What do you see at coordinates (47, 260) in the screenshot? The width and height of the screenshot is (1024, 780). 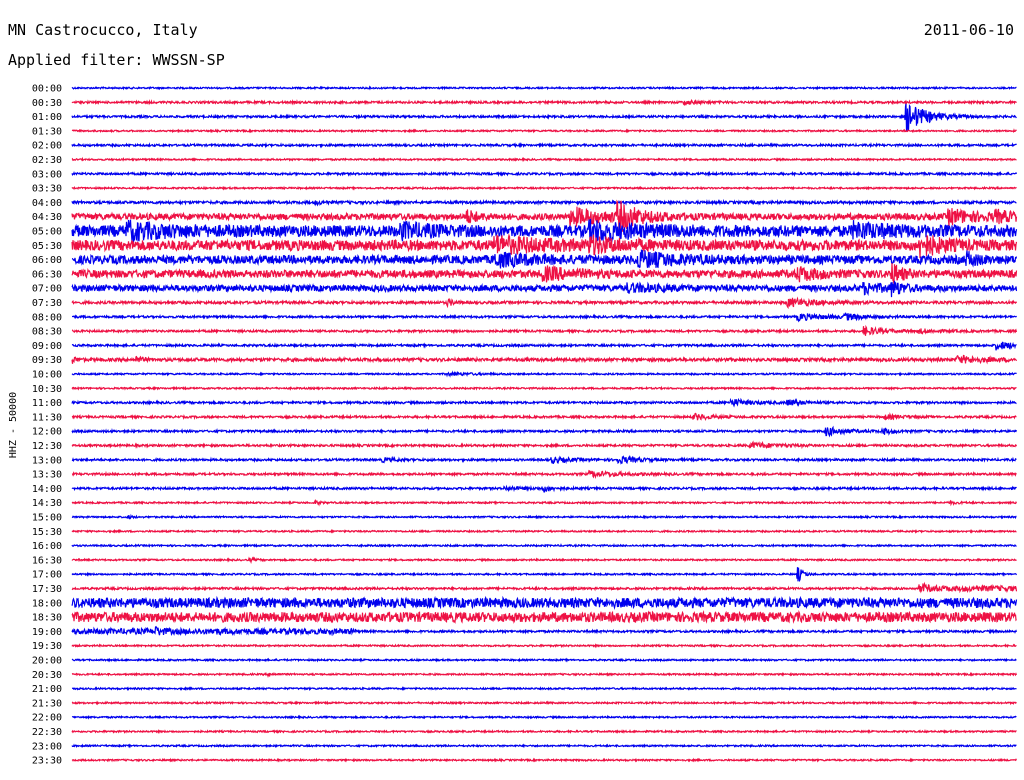 I see `time-tick-label: 06:00` at bounding box center [47, 260].